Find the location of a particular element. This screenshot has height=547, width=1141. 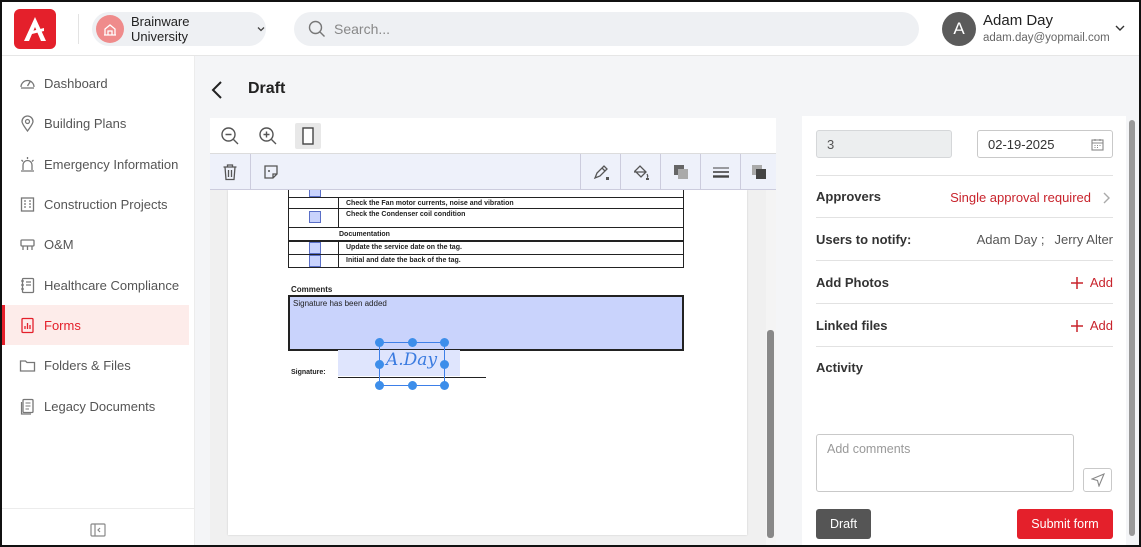

forms-icon is located at coordinates (27, 325).